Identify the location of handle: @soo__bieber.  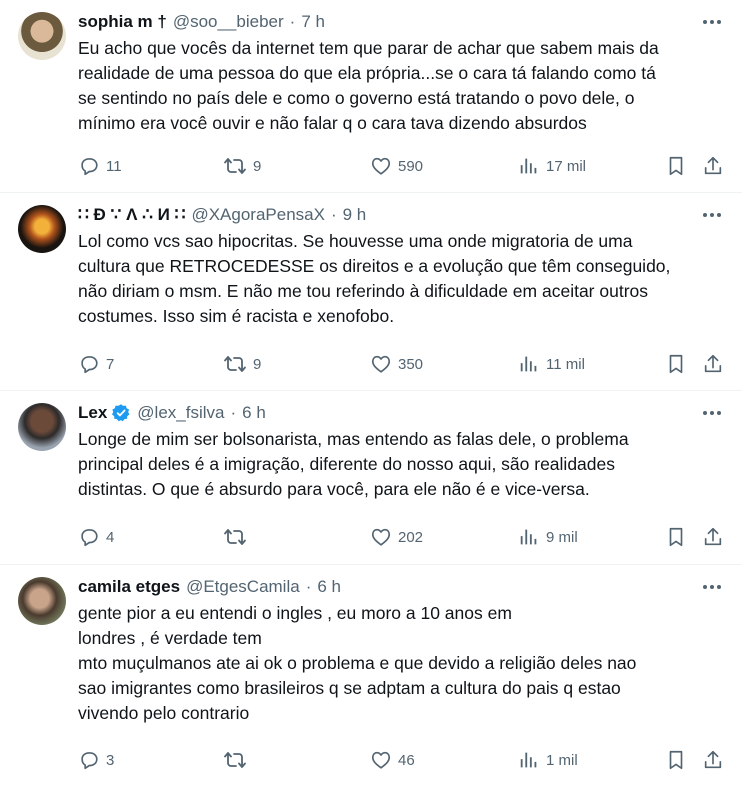
(228, 22).